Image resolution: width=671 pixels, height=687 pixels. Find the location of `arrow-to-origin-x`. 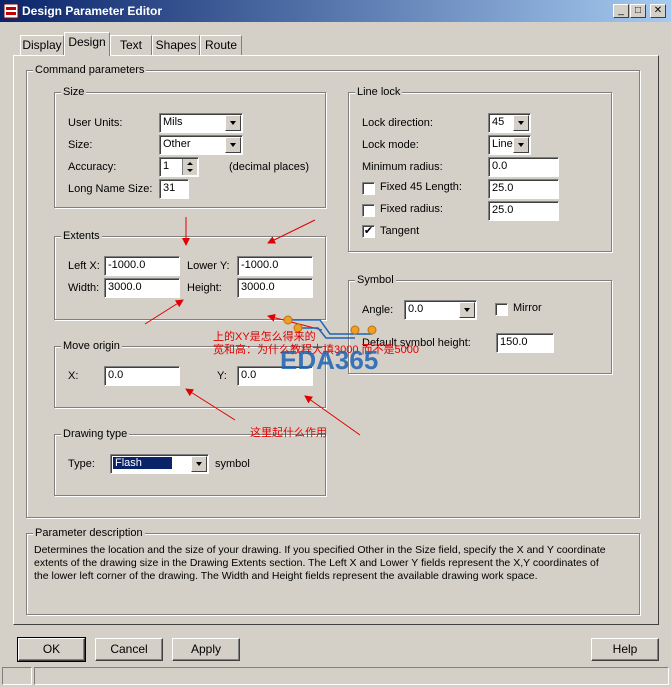

arrow-to-origin-x is located at coordinates (210, 404).